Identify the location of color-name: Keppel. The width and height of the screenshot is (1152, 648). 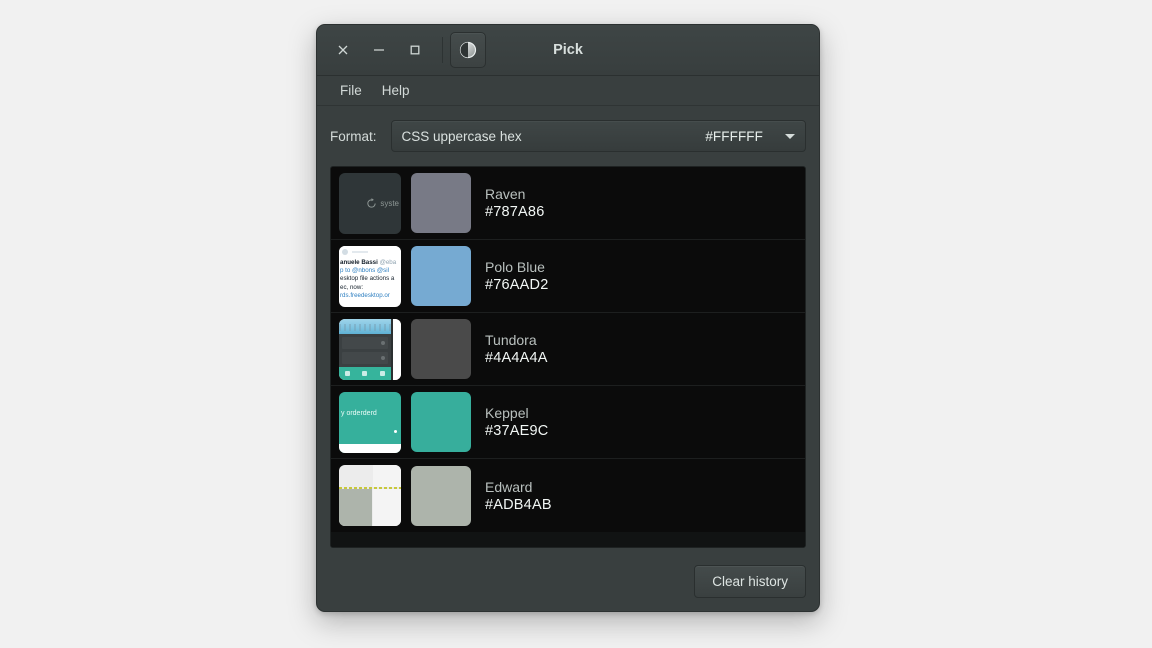
(507, 413).